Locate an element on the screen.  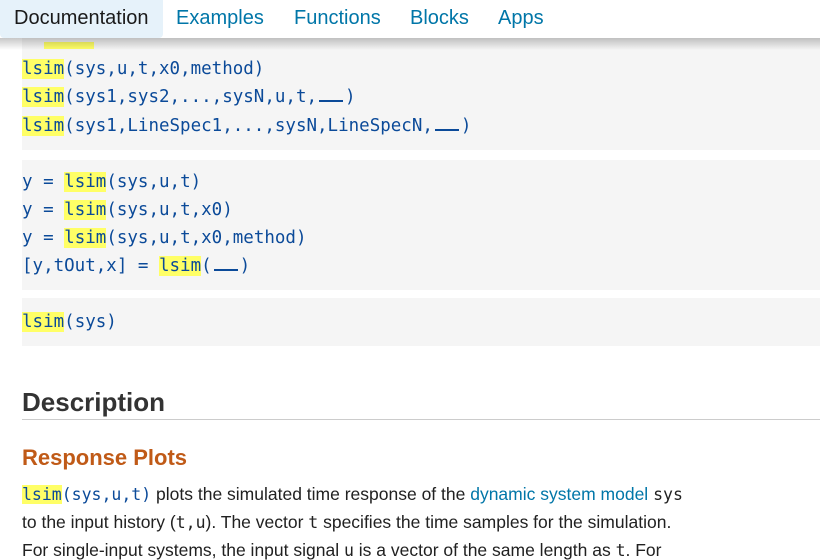
syntax-args: (sys,u,t,x0) is located at coordinates (169, 210).